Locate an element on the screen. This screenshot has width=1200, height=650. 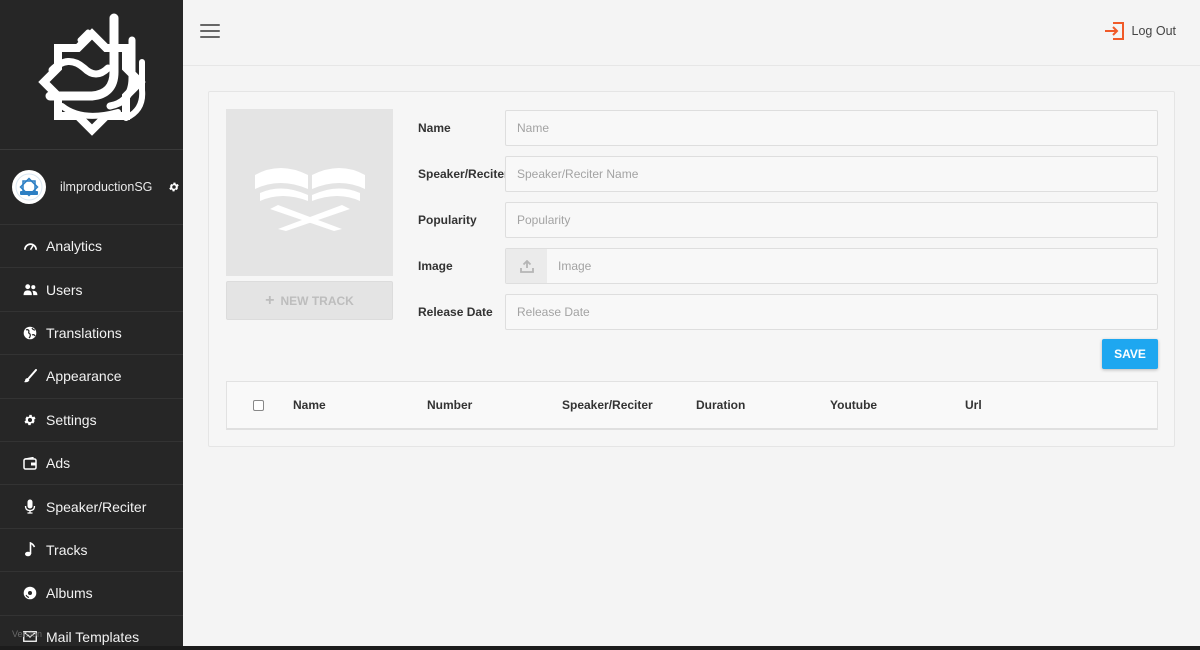
upload-button is located at coordinates (526, 266).